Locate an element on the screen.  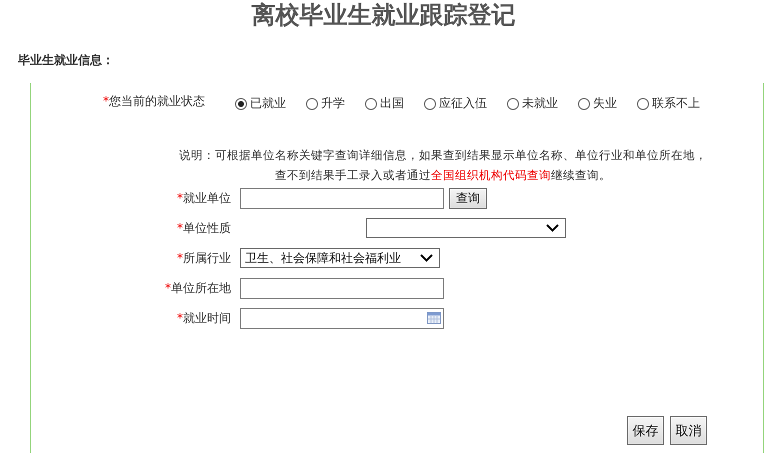
instruction-text: 说明：可根据单位名称关键字查询详细信息，如果查到结果显示单位名称、单位行业和单位所在地， is located at coordinates (443, 155).